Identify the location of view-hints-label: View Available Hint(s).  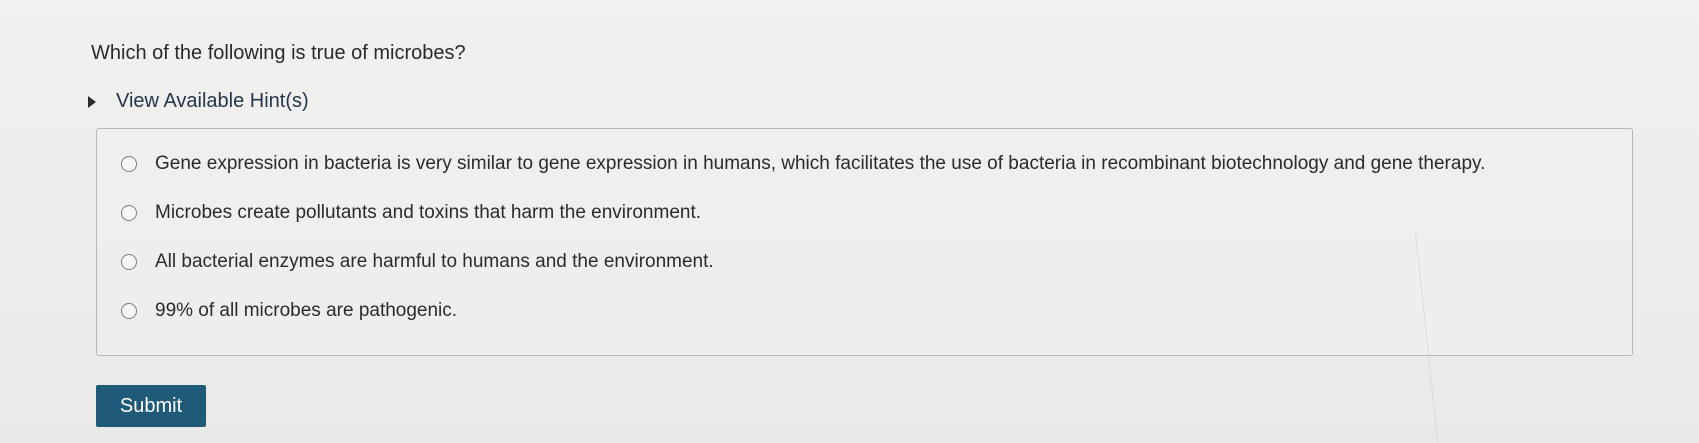
(212, 101).